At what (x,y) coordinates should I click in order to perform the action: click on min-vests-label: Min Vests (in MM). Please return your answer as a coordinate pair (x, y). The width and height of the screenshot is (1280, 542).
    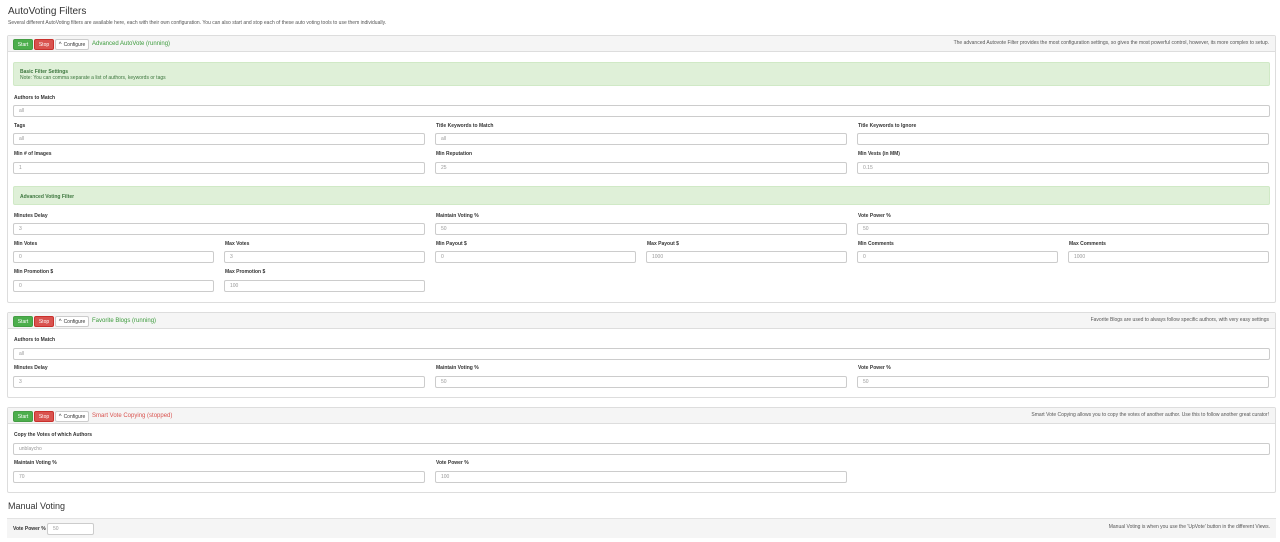
    Looking at the image, I should click on (879, 154).